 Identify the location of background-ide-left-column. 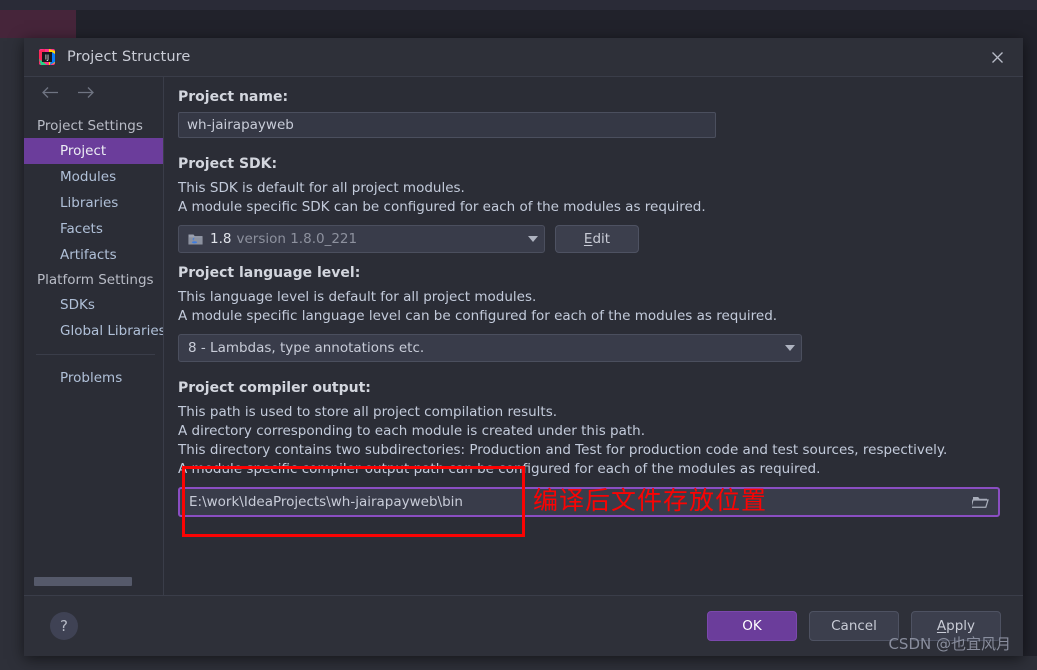
(12, 354).